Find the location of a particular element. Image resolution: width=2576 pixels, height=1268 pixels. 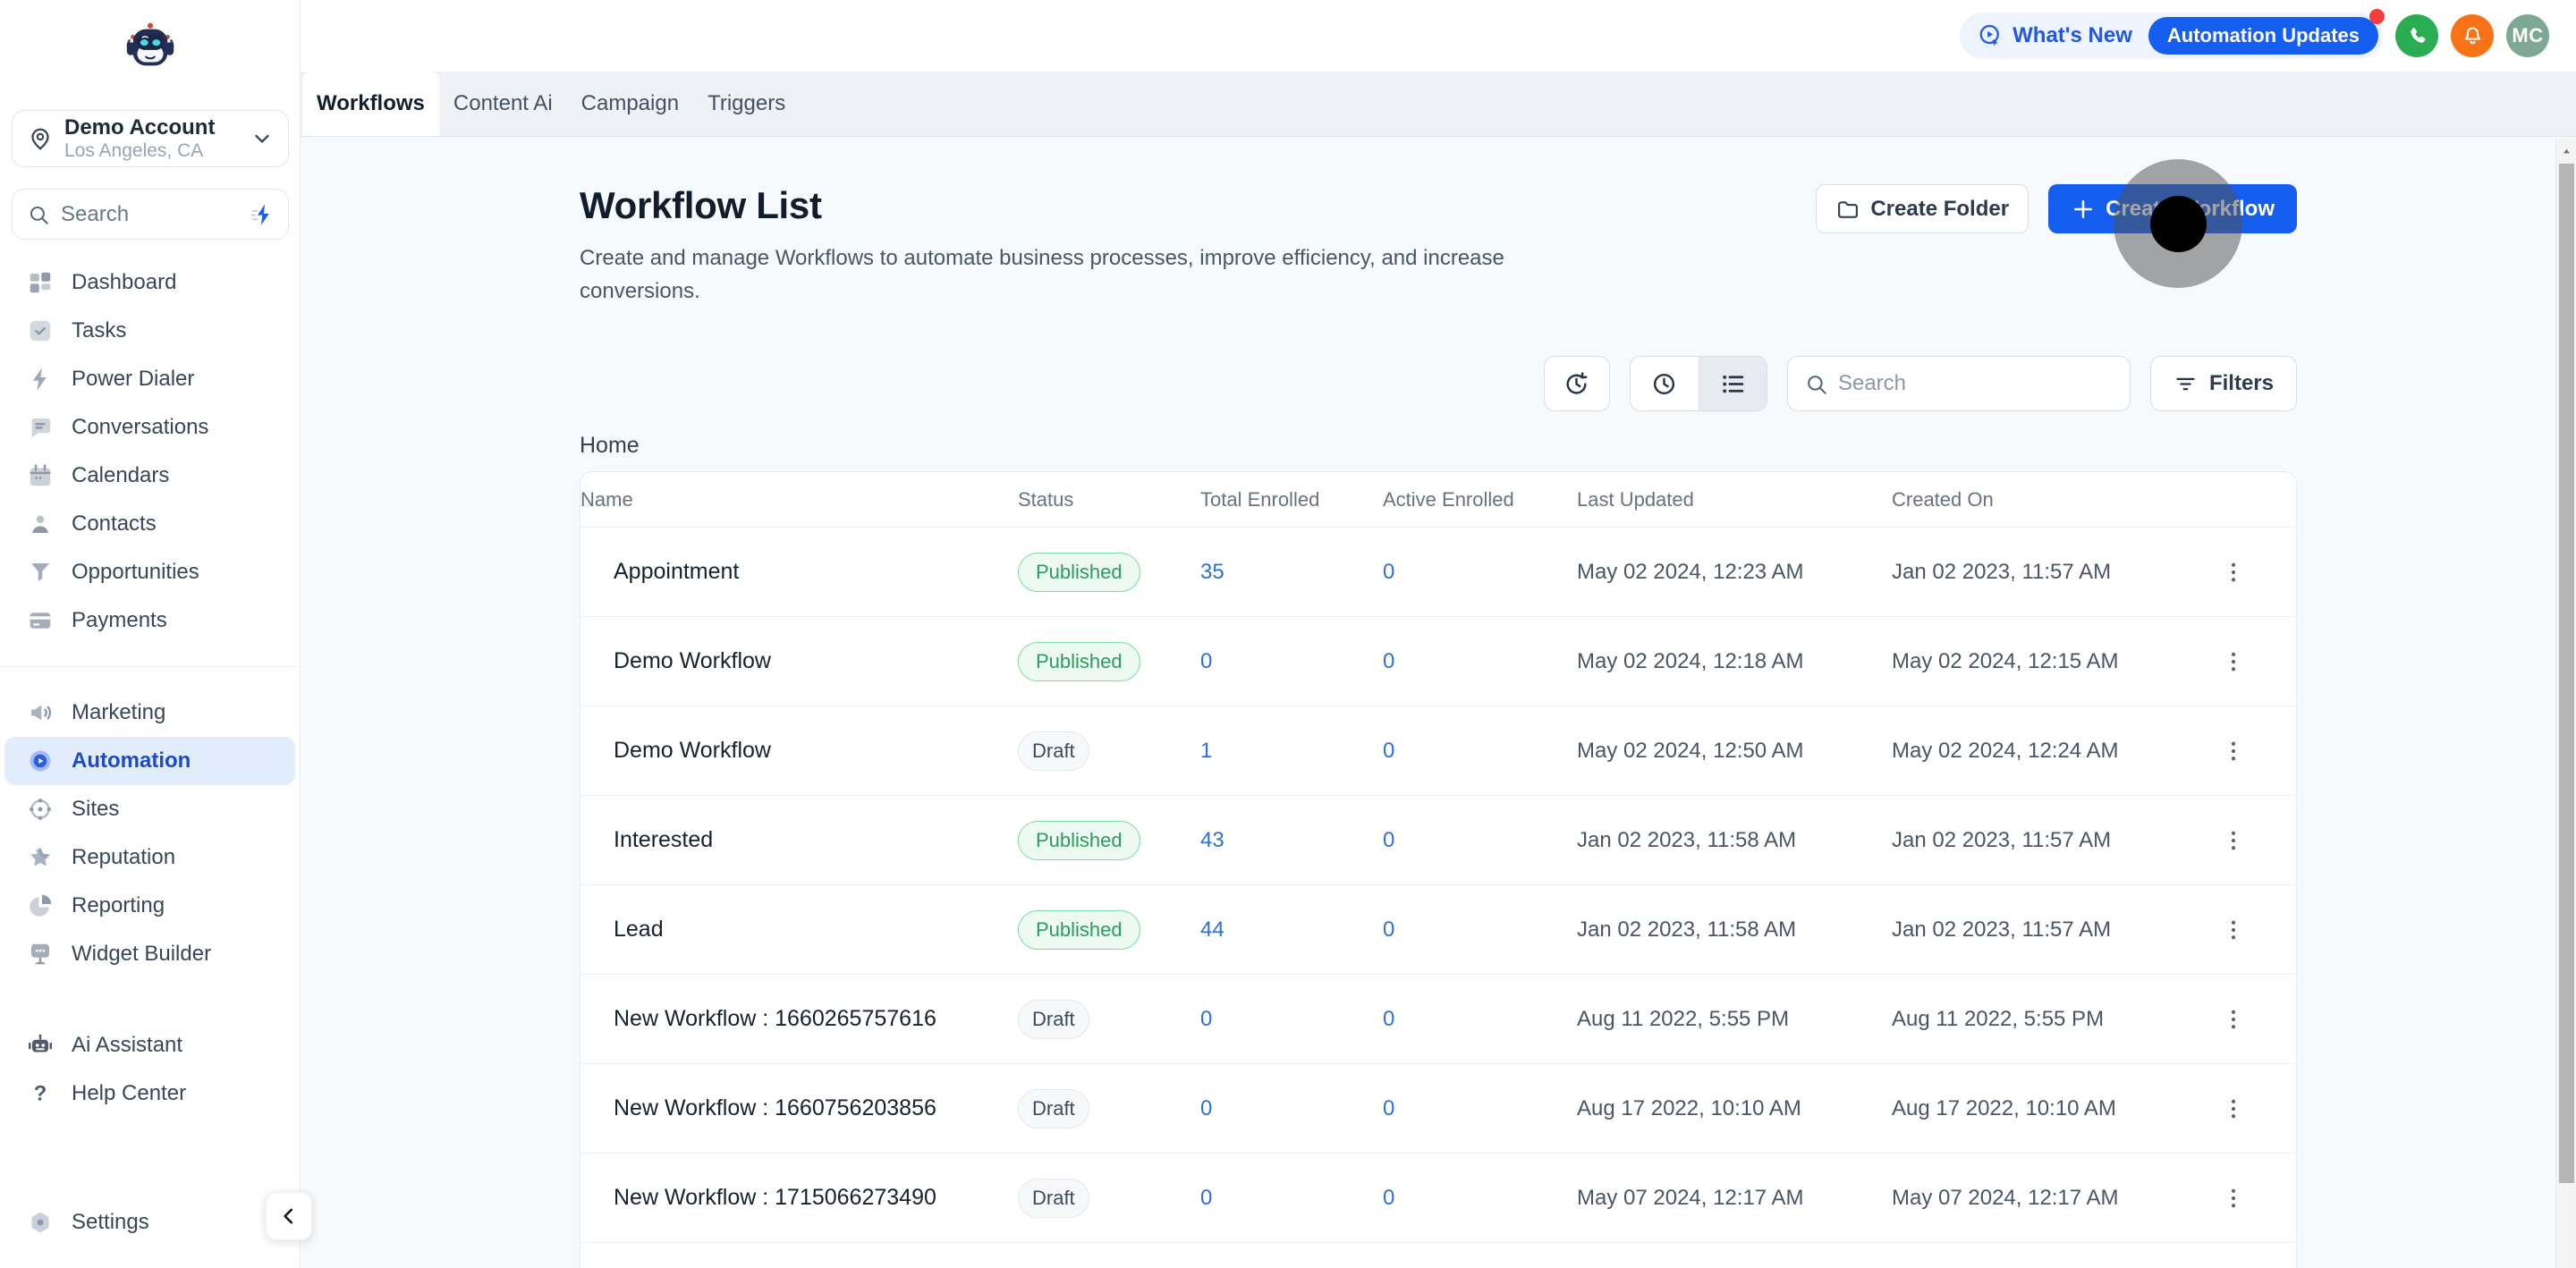

list-view-toggle is located at coordinates (1732, 383).